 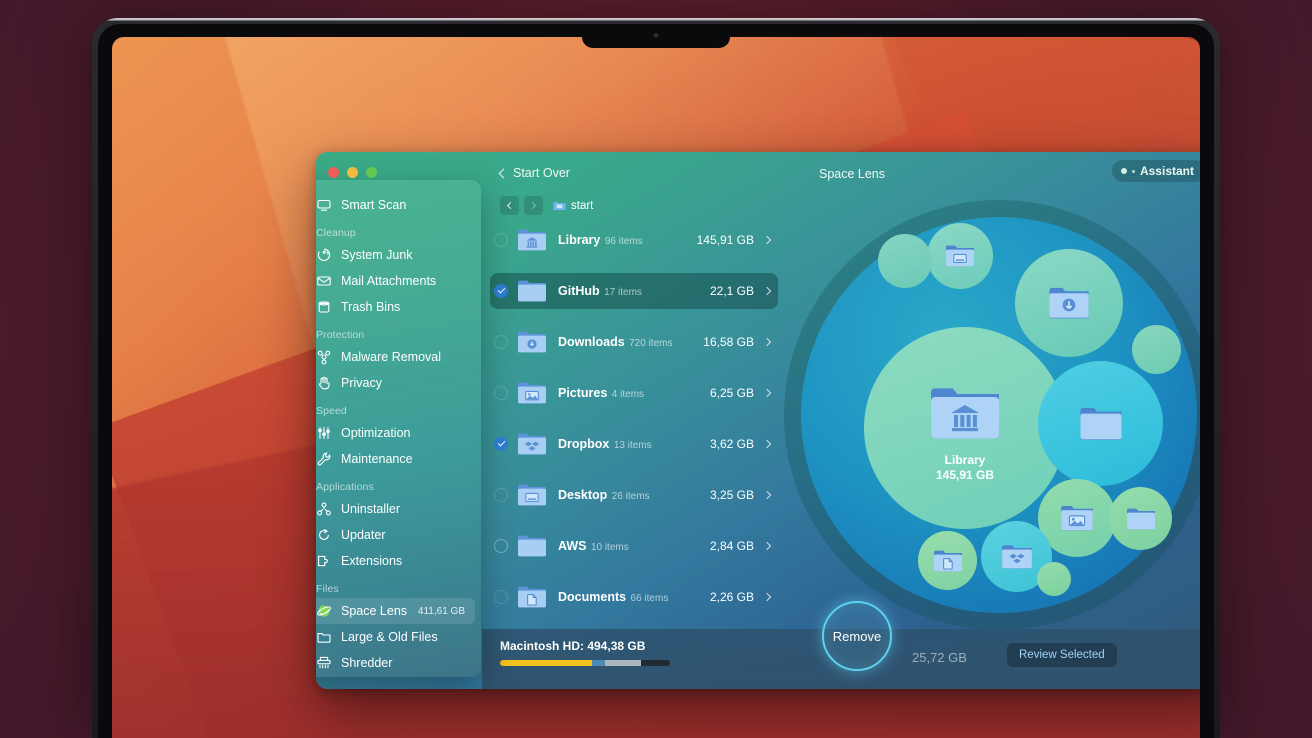 I want to click on row-meta: Documents 66 items, so click(x=634, y=597).